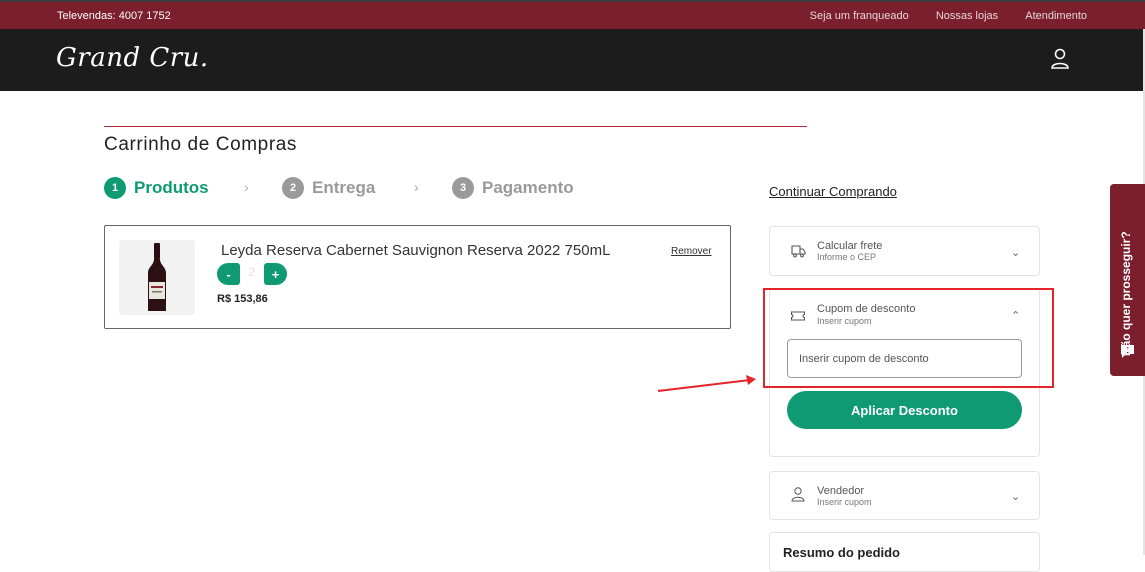 The image size is (1145, 572). Describe the element at coordinates (841, 491) in the screenshot. I see `seller-title: Vendedor` at that location.